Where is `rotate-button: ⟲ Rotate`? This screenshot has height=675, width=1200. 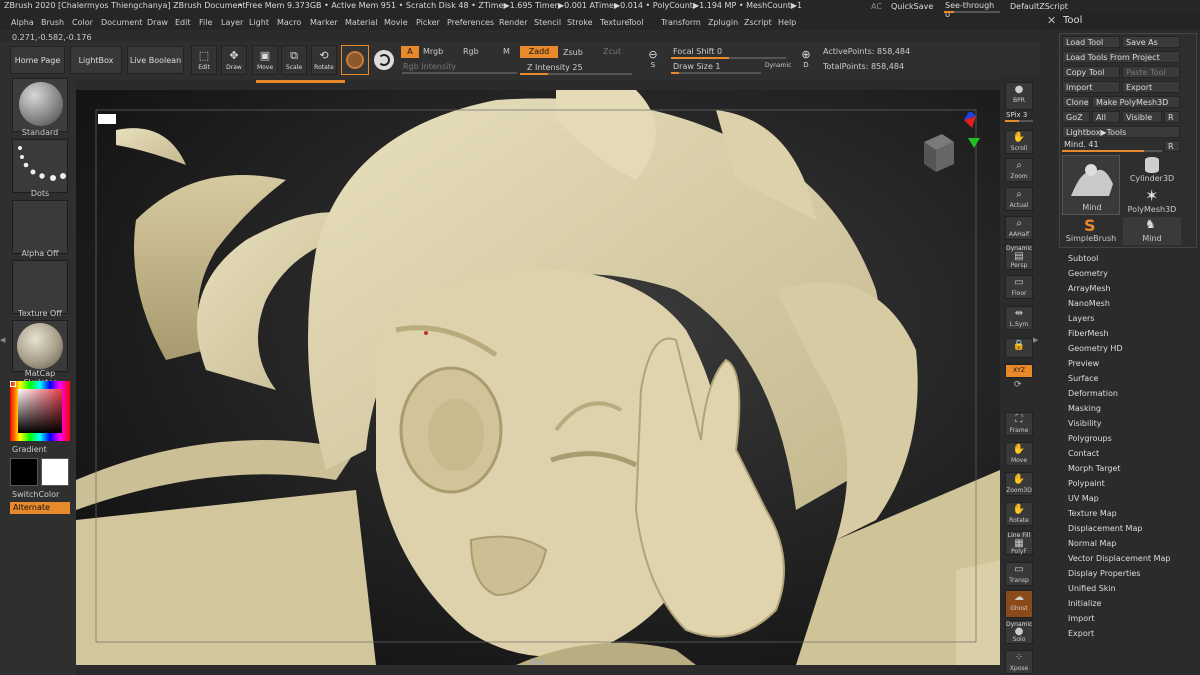
rotate-button: ⟲ Rotate is located at coordinates (324, 60).